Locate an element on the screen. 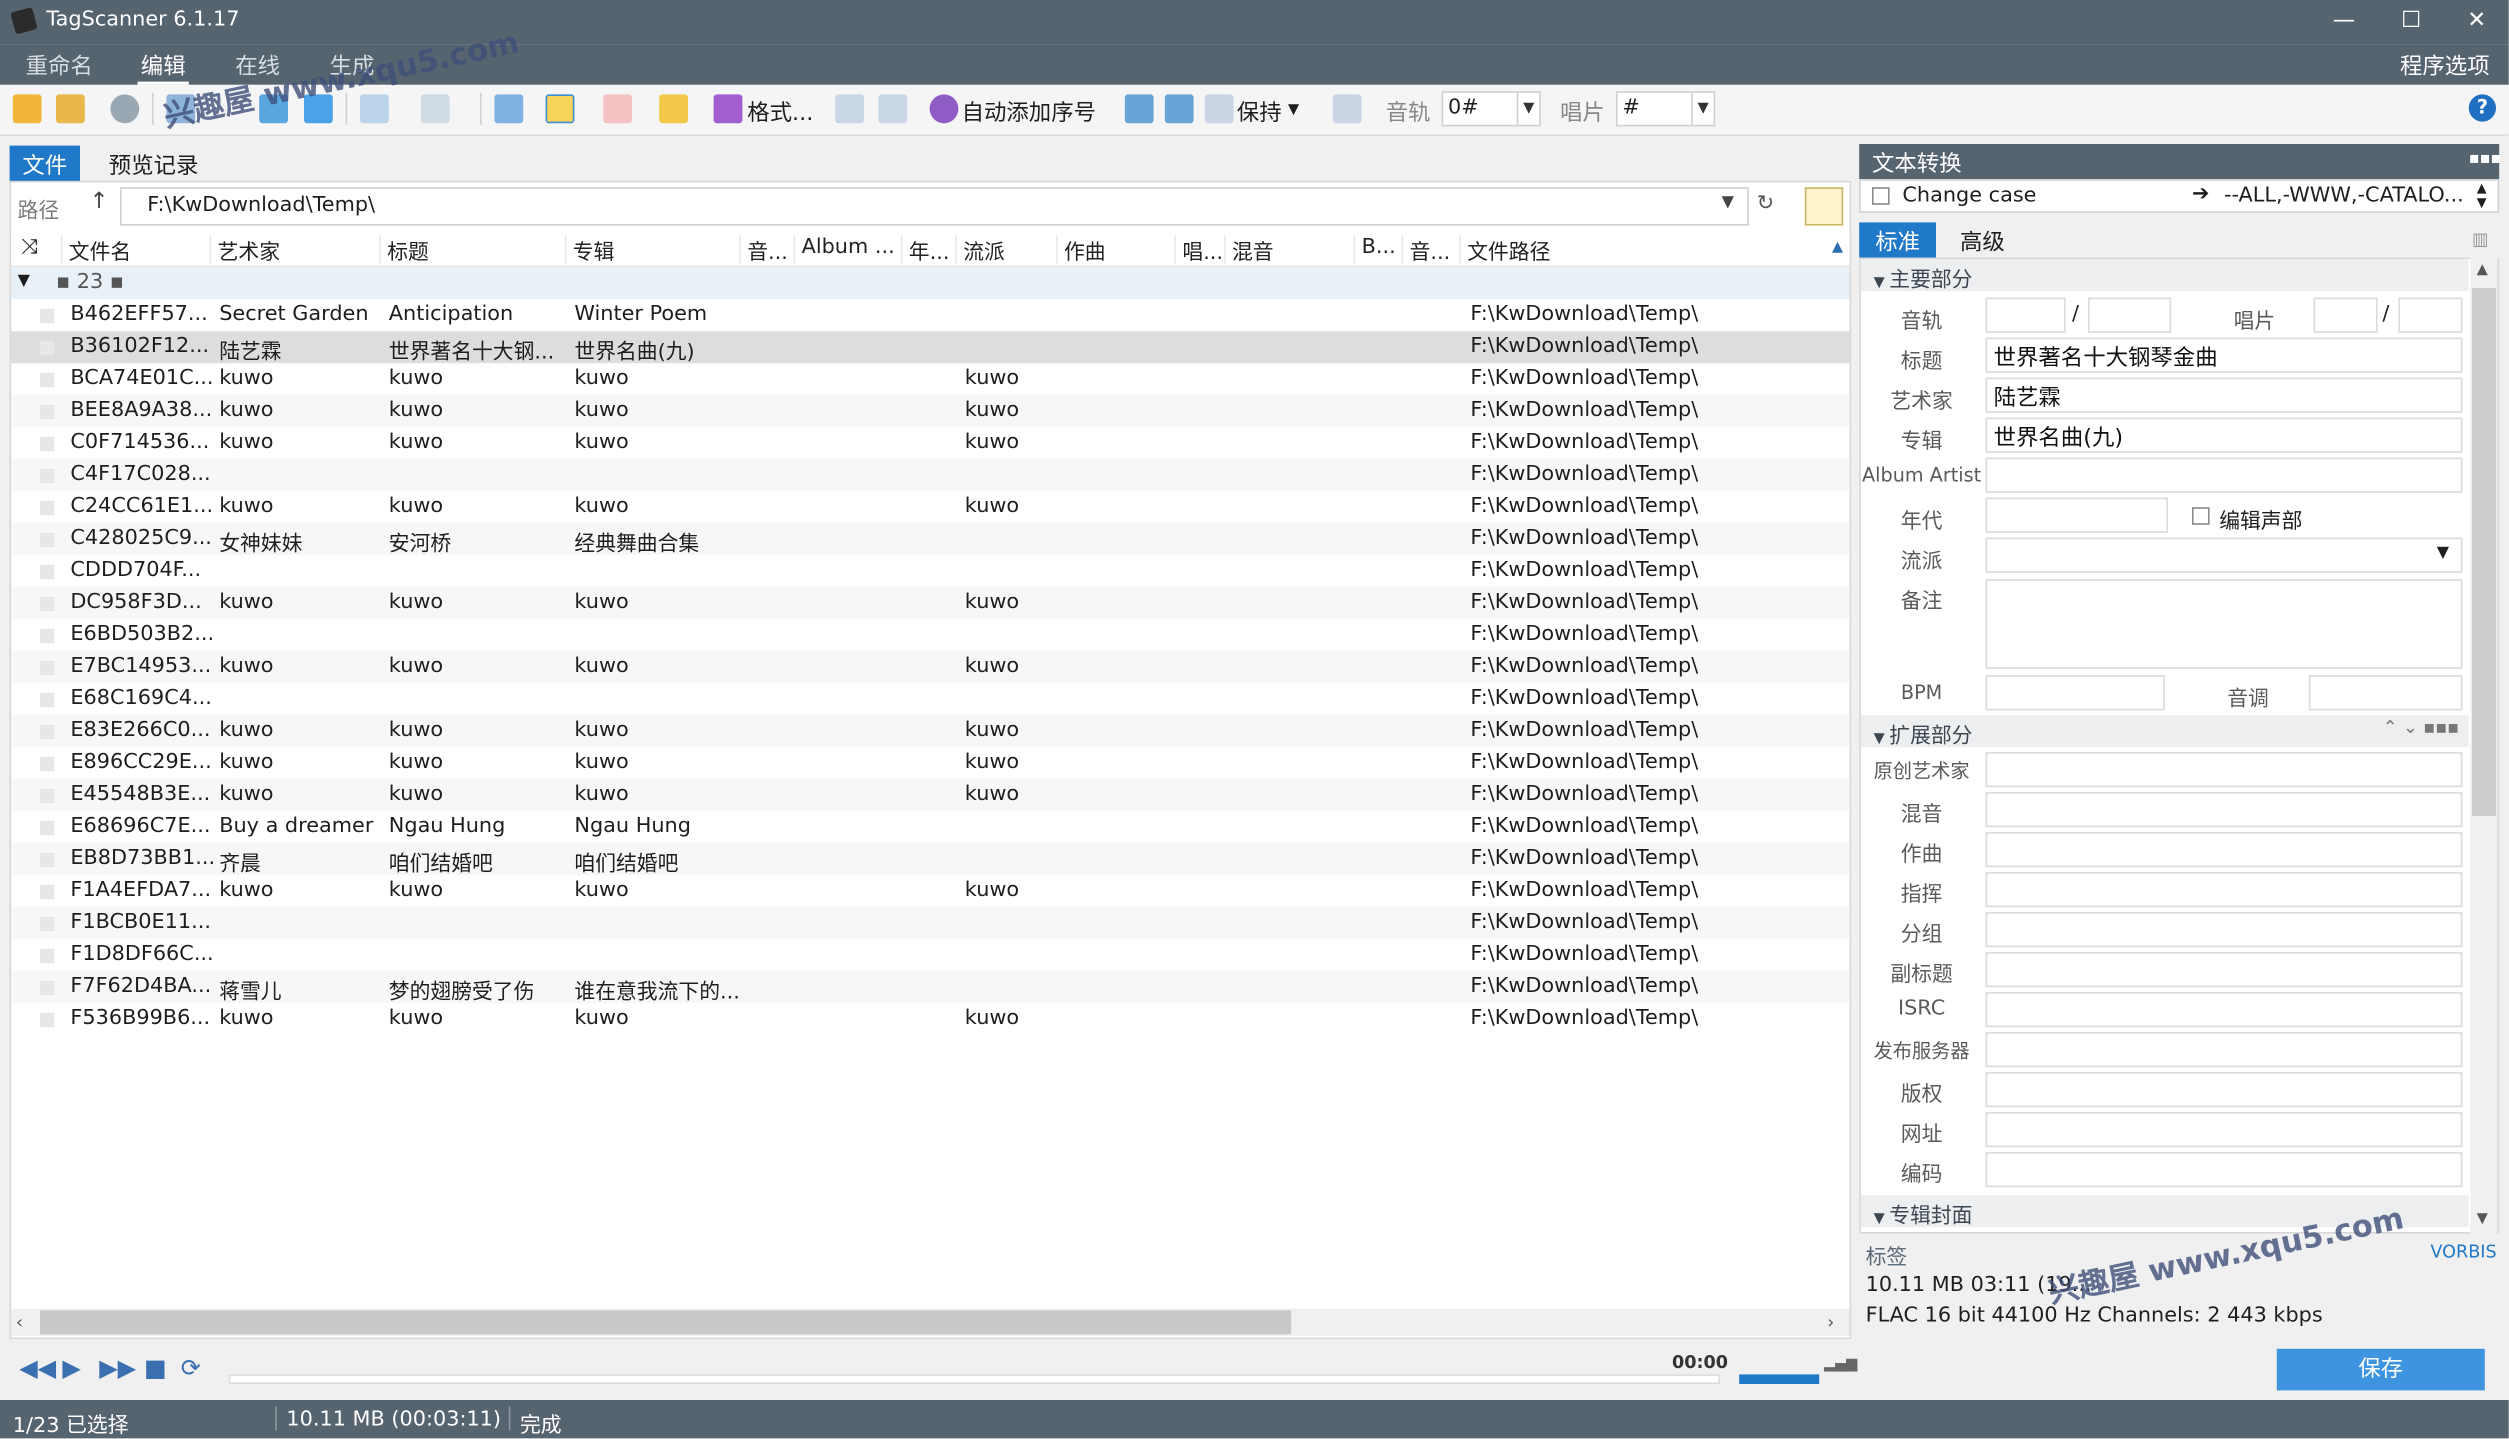 This screenshot has width=2509, height=1439. stop-icon: ■ is located at coordinates (155, 1368).